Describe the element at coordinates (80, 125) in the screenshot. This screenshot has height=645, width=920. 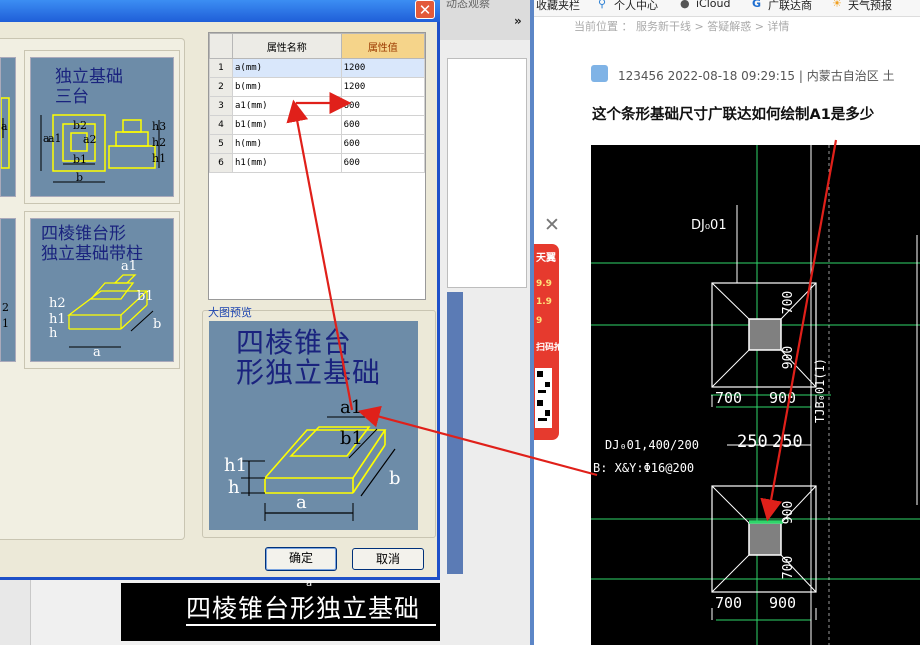
I see `dim-label-b2: b2` at that location.